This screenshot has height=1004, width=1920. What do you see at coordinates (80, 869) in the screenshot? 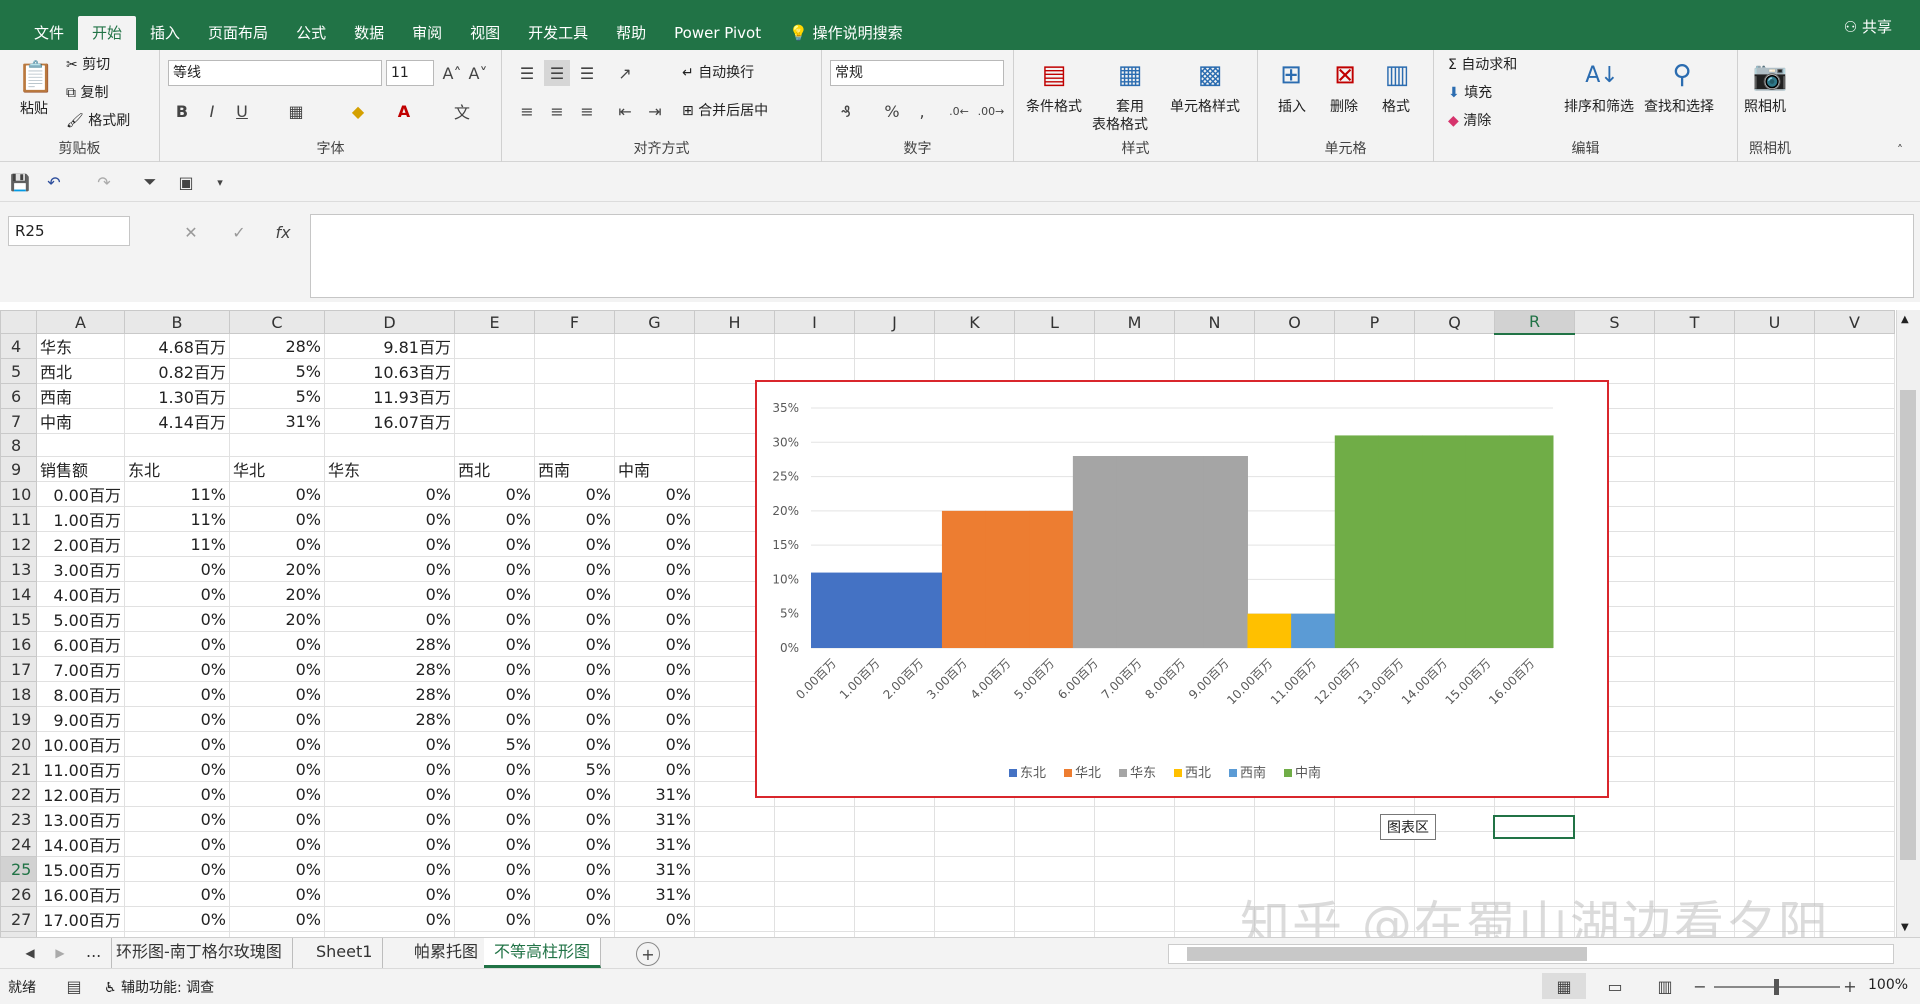
I see `cell: 15.00百万` at bounding box center [80, 869].